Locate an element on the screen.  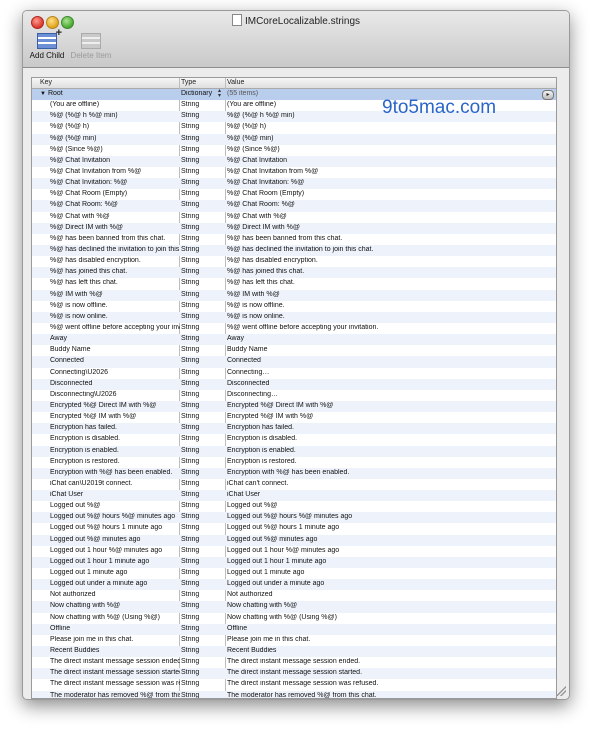
table-row: %@ Chat Room: %@ String %@ Chat Room: %@ is located at coordinates (294, 206).